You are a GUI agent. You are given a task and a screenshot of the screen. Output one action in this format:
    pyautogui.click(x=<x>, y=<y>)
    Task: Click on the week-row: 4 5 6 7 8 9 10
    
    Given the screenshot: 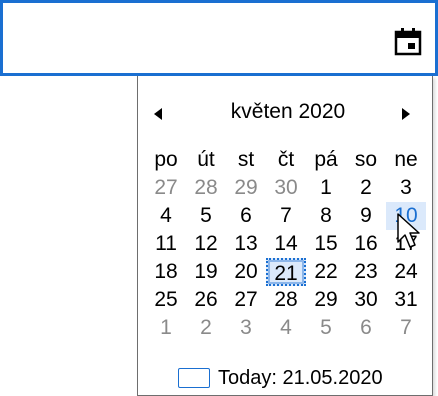 What is the action you would take?
    pyautogui.click(x=286, y=216)
    